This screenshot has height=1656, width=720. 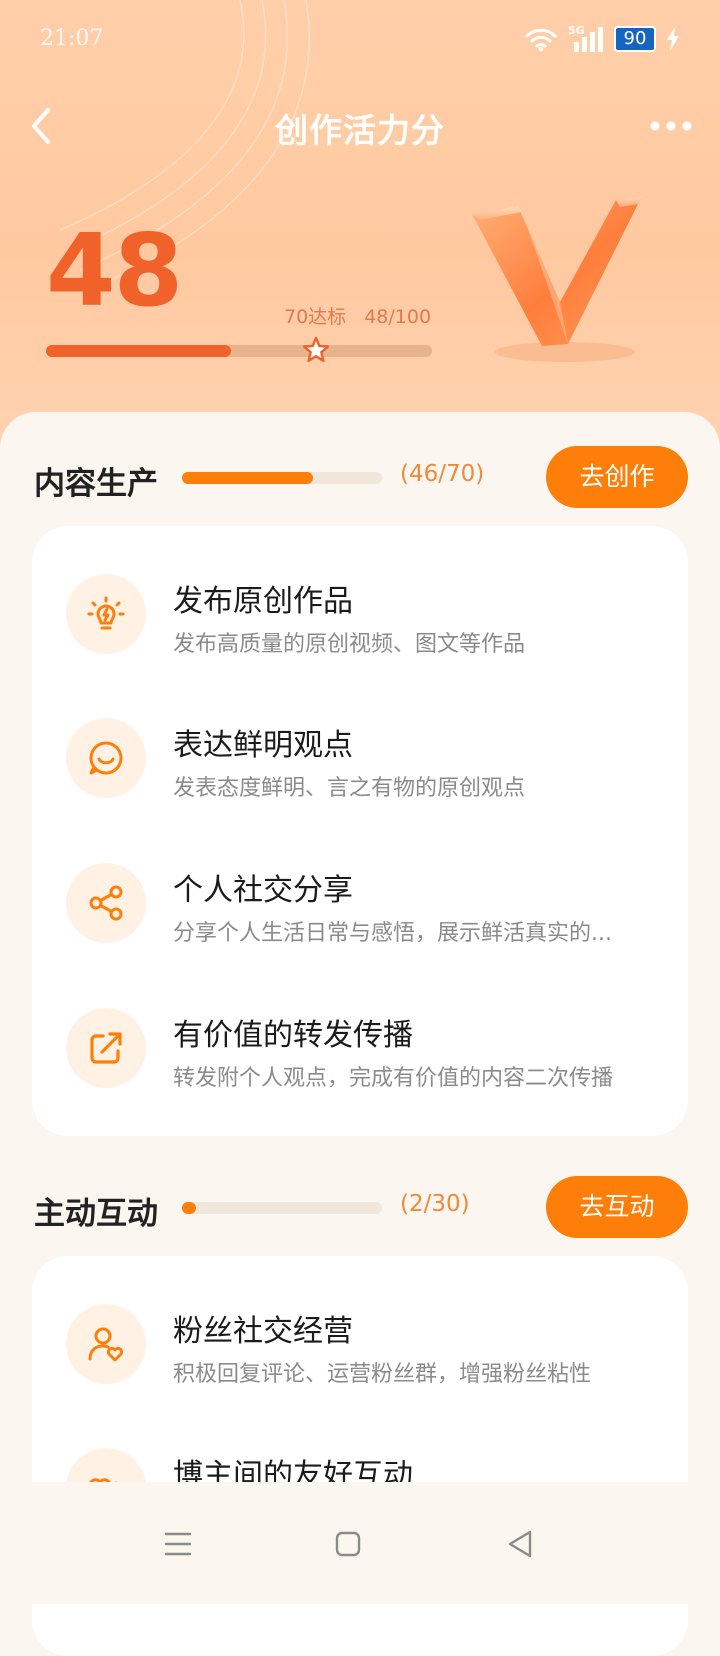 What do you see at coordinates (263, 1331) in the screenshot?
I see `item-title: 粉丝社交经营` at bounding box center [263, 1331].